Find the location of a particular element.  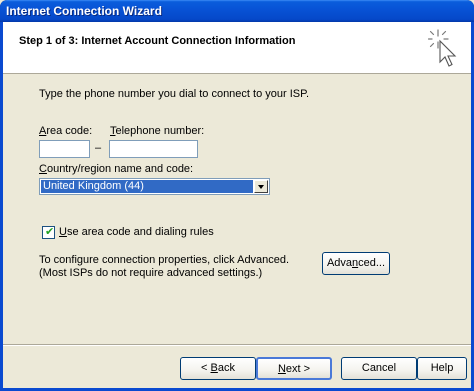

area-code-dash: – is located at coordinates (98, 148).